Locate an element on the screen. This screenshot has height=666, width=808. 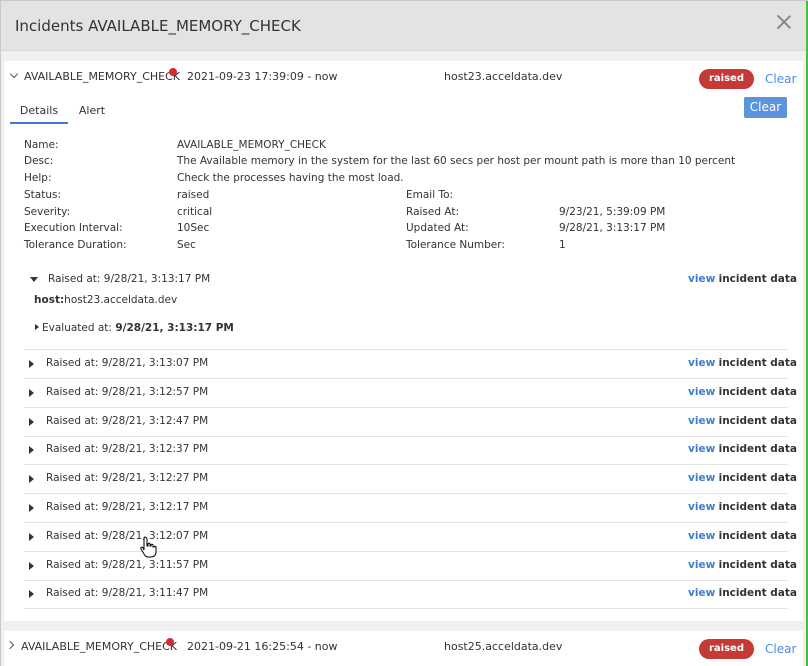
caret-down-icon is located at coordinates (34, 279).